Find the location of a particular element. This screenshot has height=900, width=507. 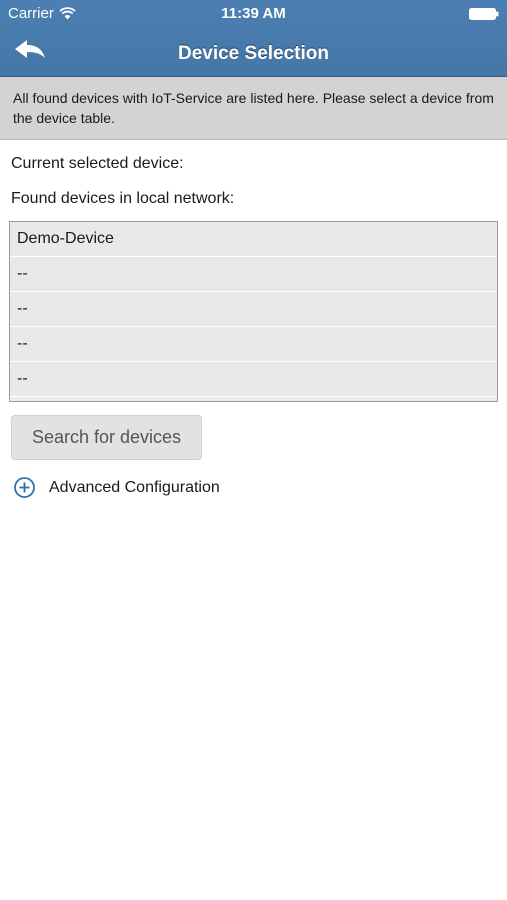

plus-circle-icon is located at coordinates (24, 487).